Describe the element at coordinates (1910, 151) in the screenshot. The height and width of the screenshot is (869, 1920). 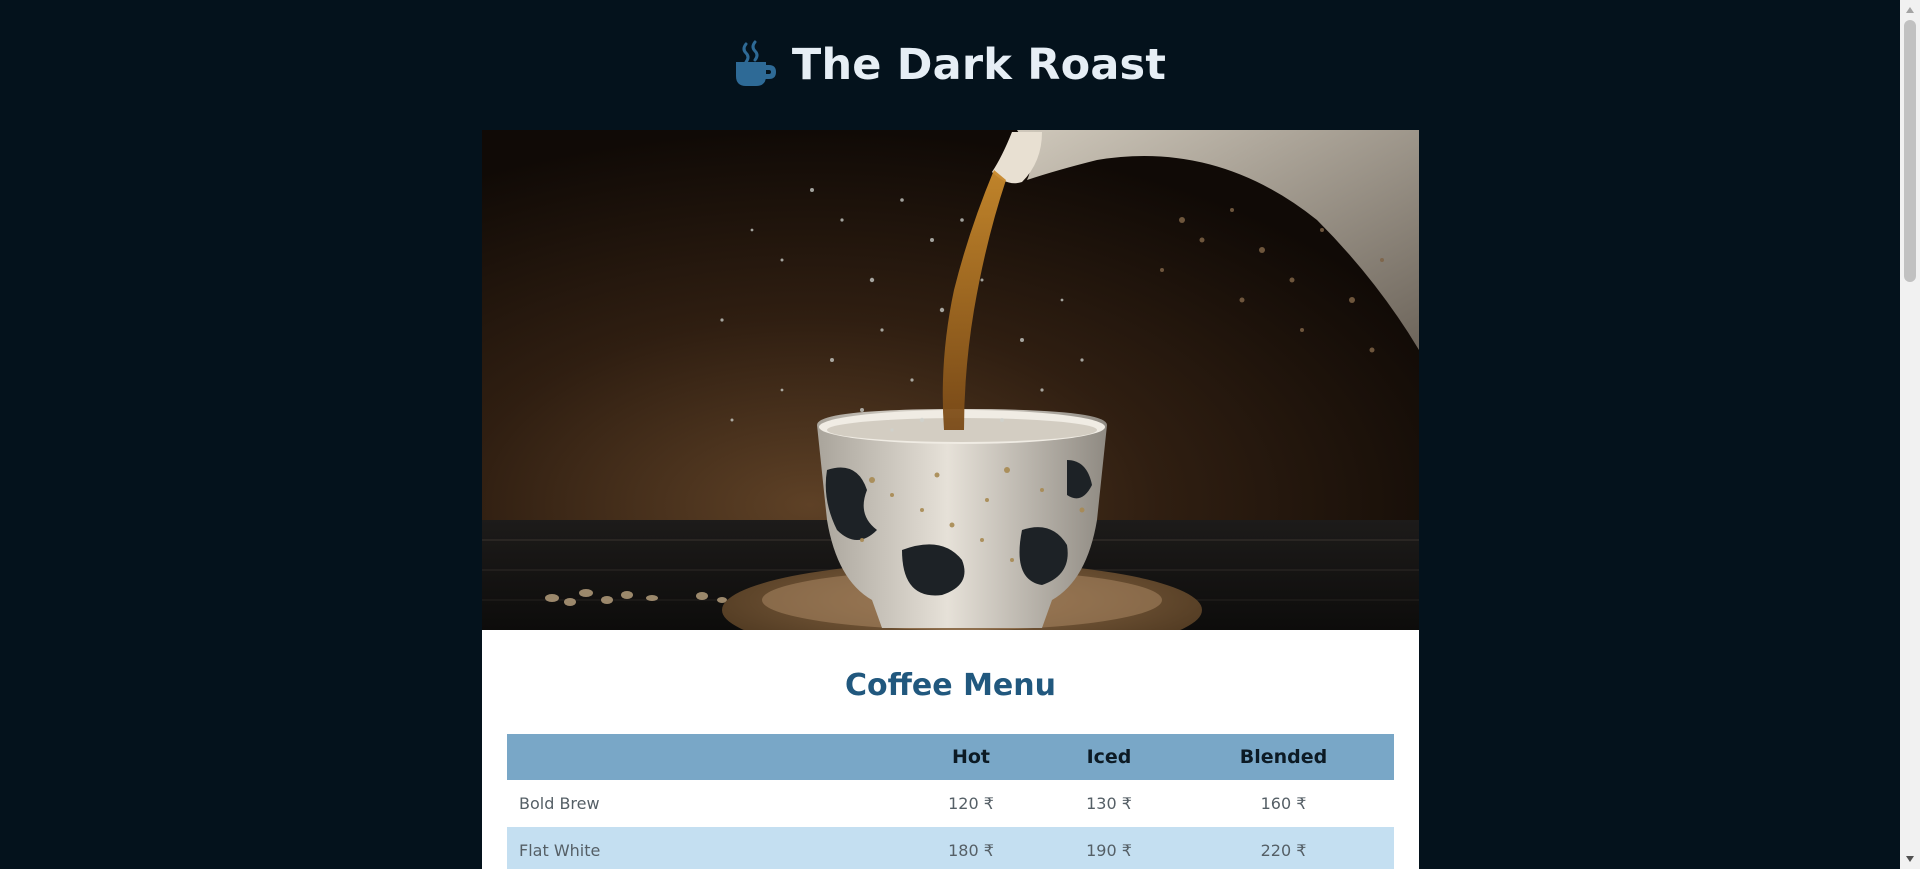
I see `scrollbar-thumb` at that location.